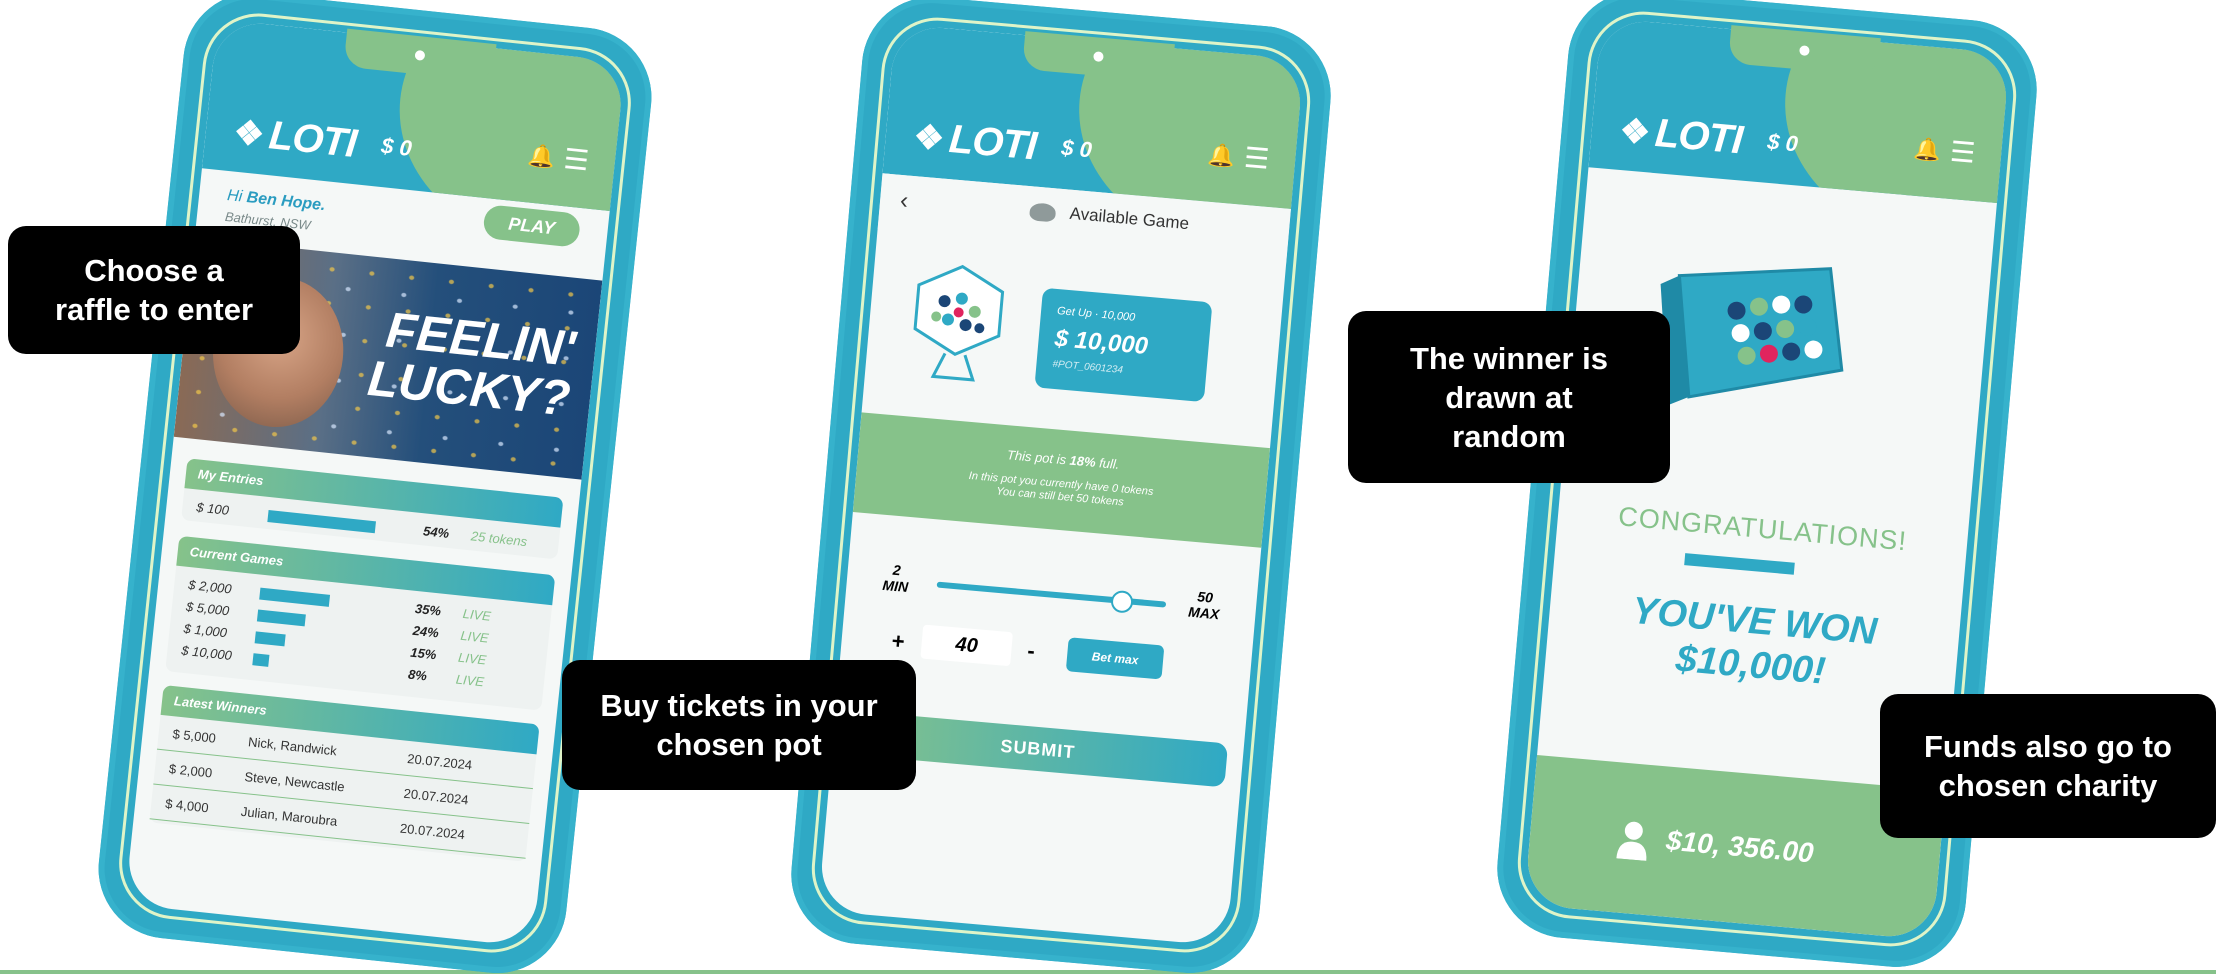  Describe the element at coordinates (322, 522) in the screenshot. I see `entry-progress-bar` at that location.